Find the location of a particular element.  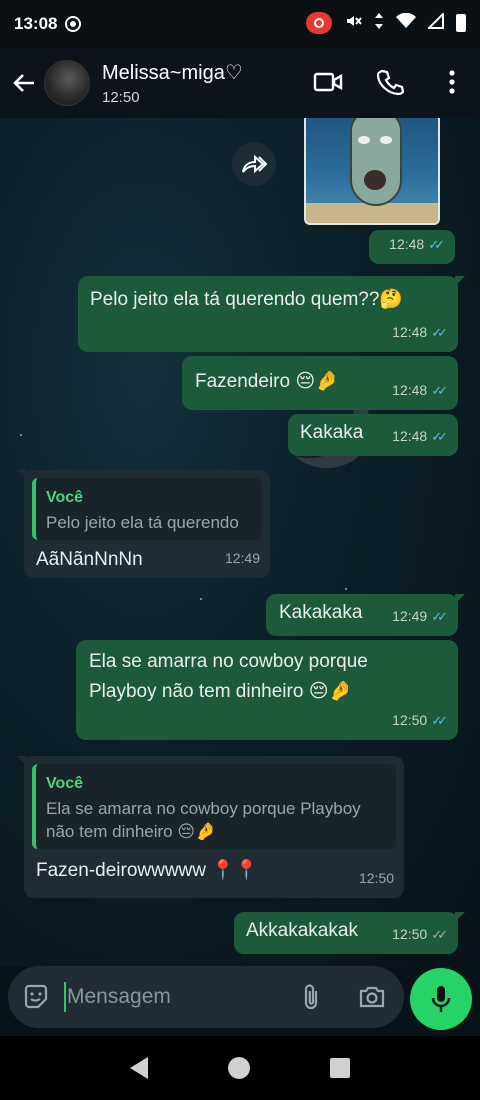

record-indicator-icon is located at coordinates (73, 24).